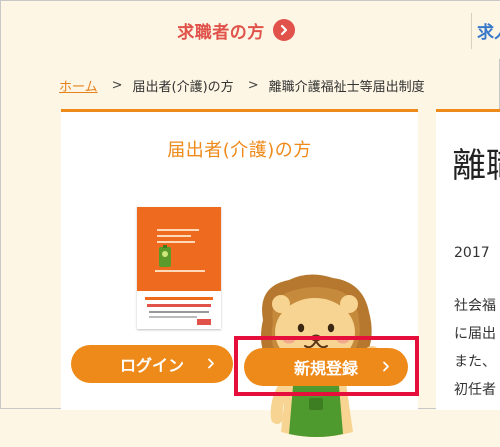 Image resolution: width=500 pixels, height=447 pixels. Describe the element at coordinates (472, 253) in the screenshot. I see `article-date: 2017` at that location.